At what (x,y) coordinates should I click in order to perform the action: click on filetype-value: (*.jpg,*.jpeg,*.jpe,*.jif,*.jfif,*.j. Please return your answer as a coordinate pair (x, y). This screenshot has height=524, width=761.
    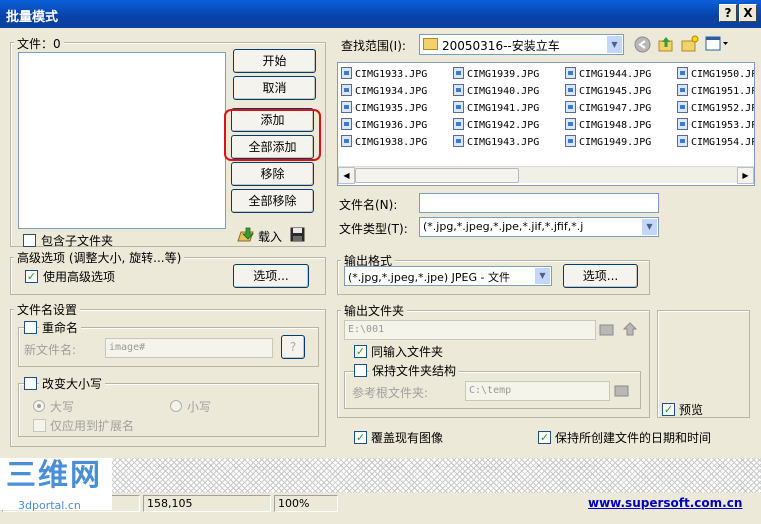
    Looking at the image, I should click on (503, 226).